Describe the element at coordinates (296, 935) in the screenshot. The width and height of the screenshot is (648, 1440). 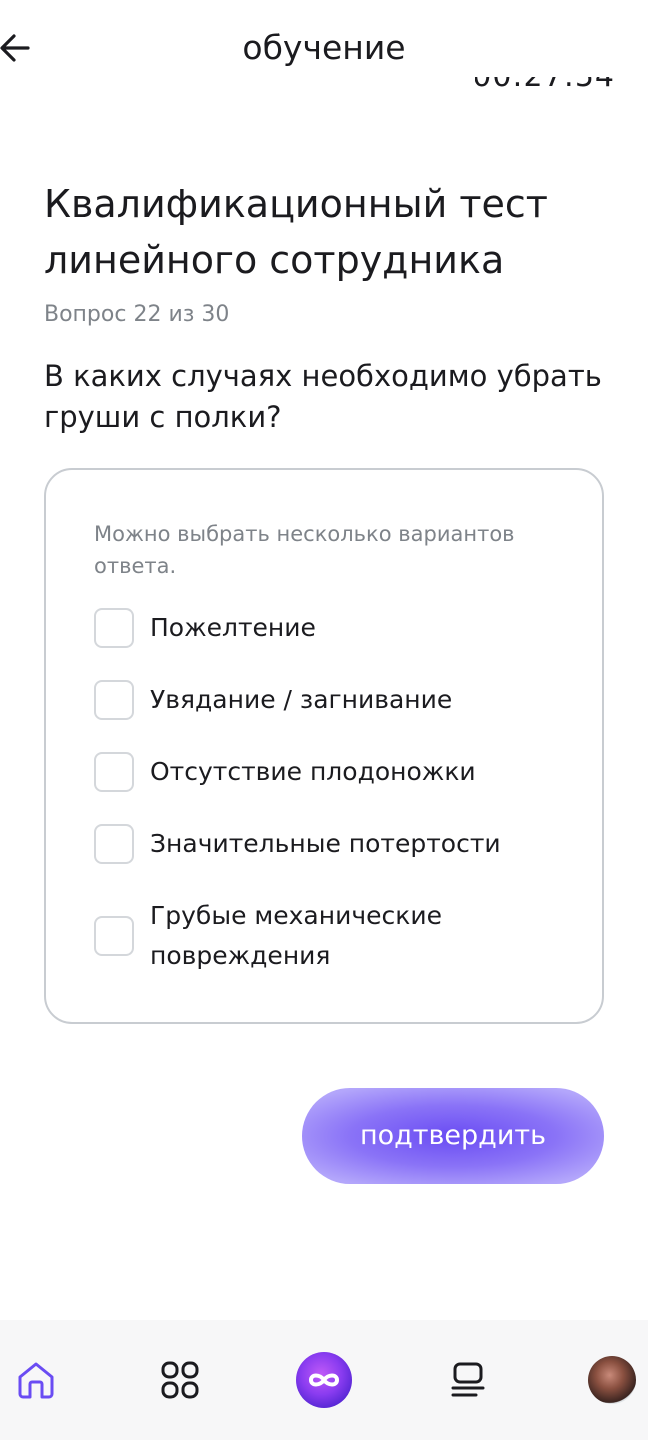
I see `option-label: Грубые механические повреждения` at that location.